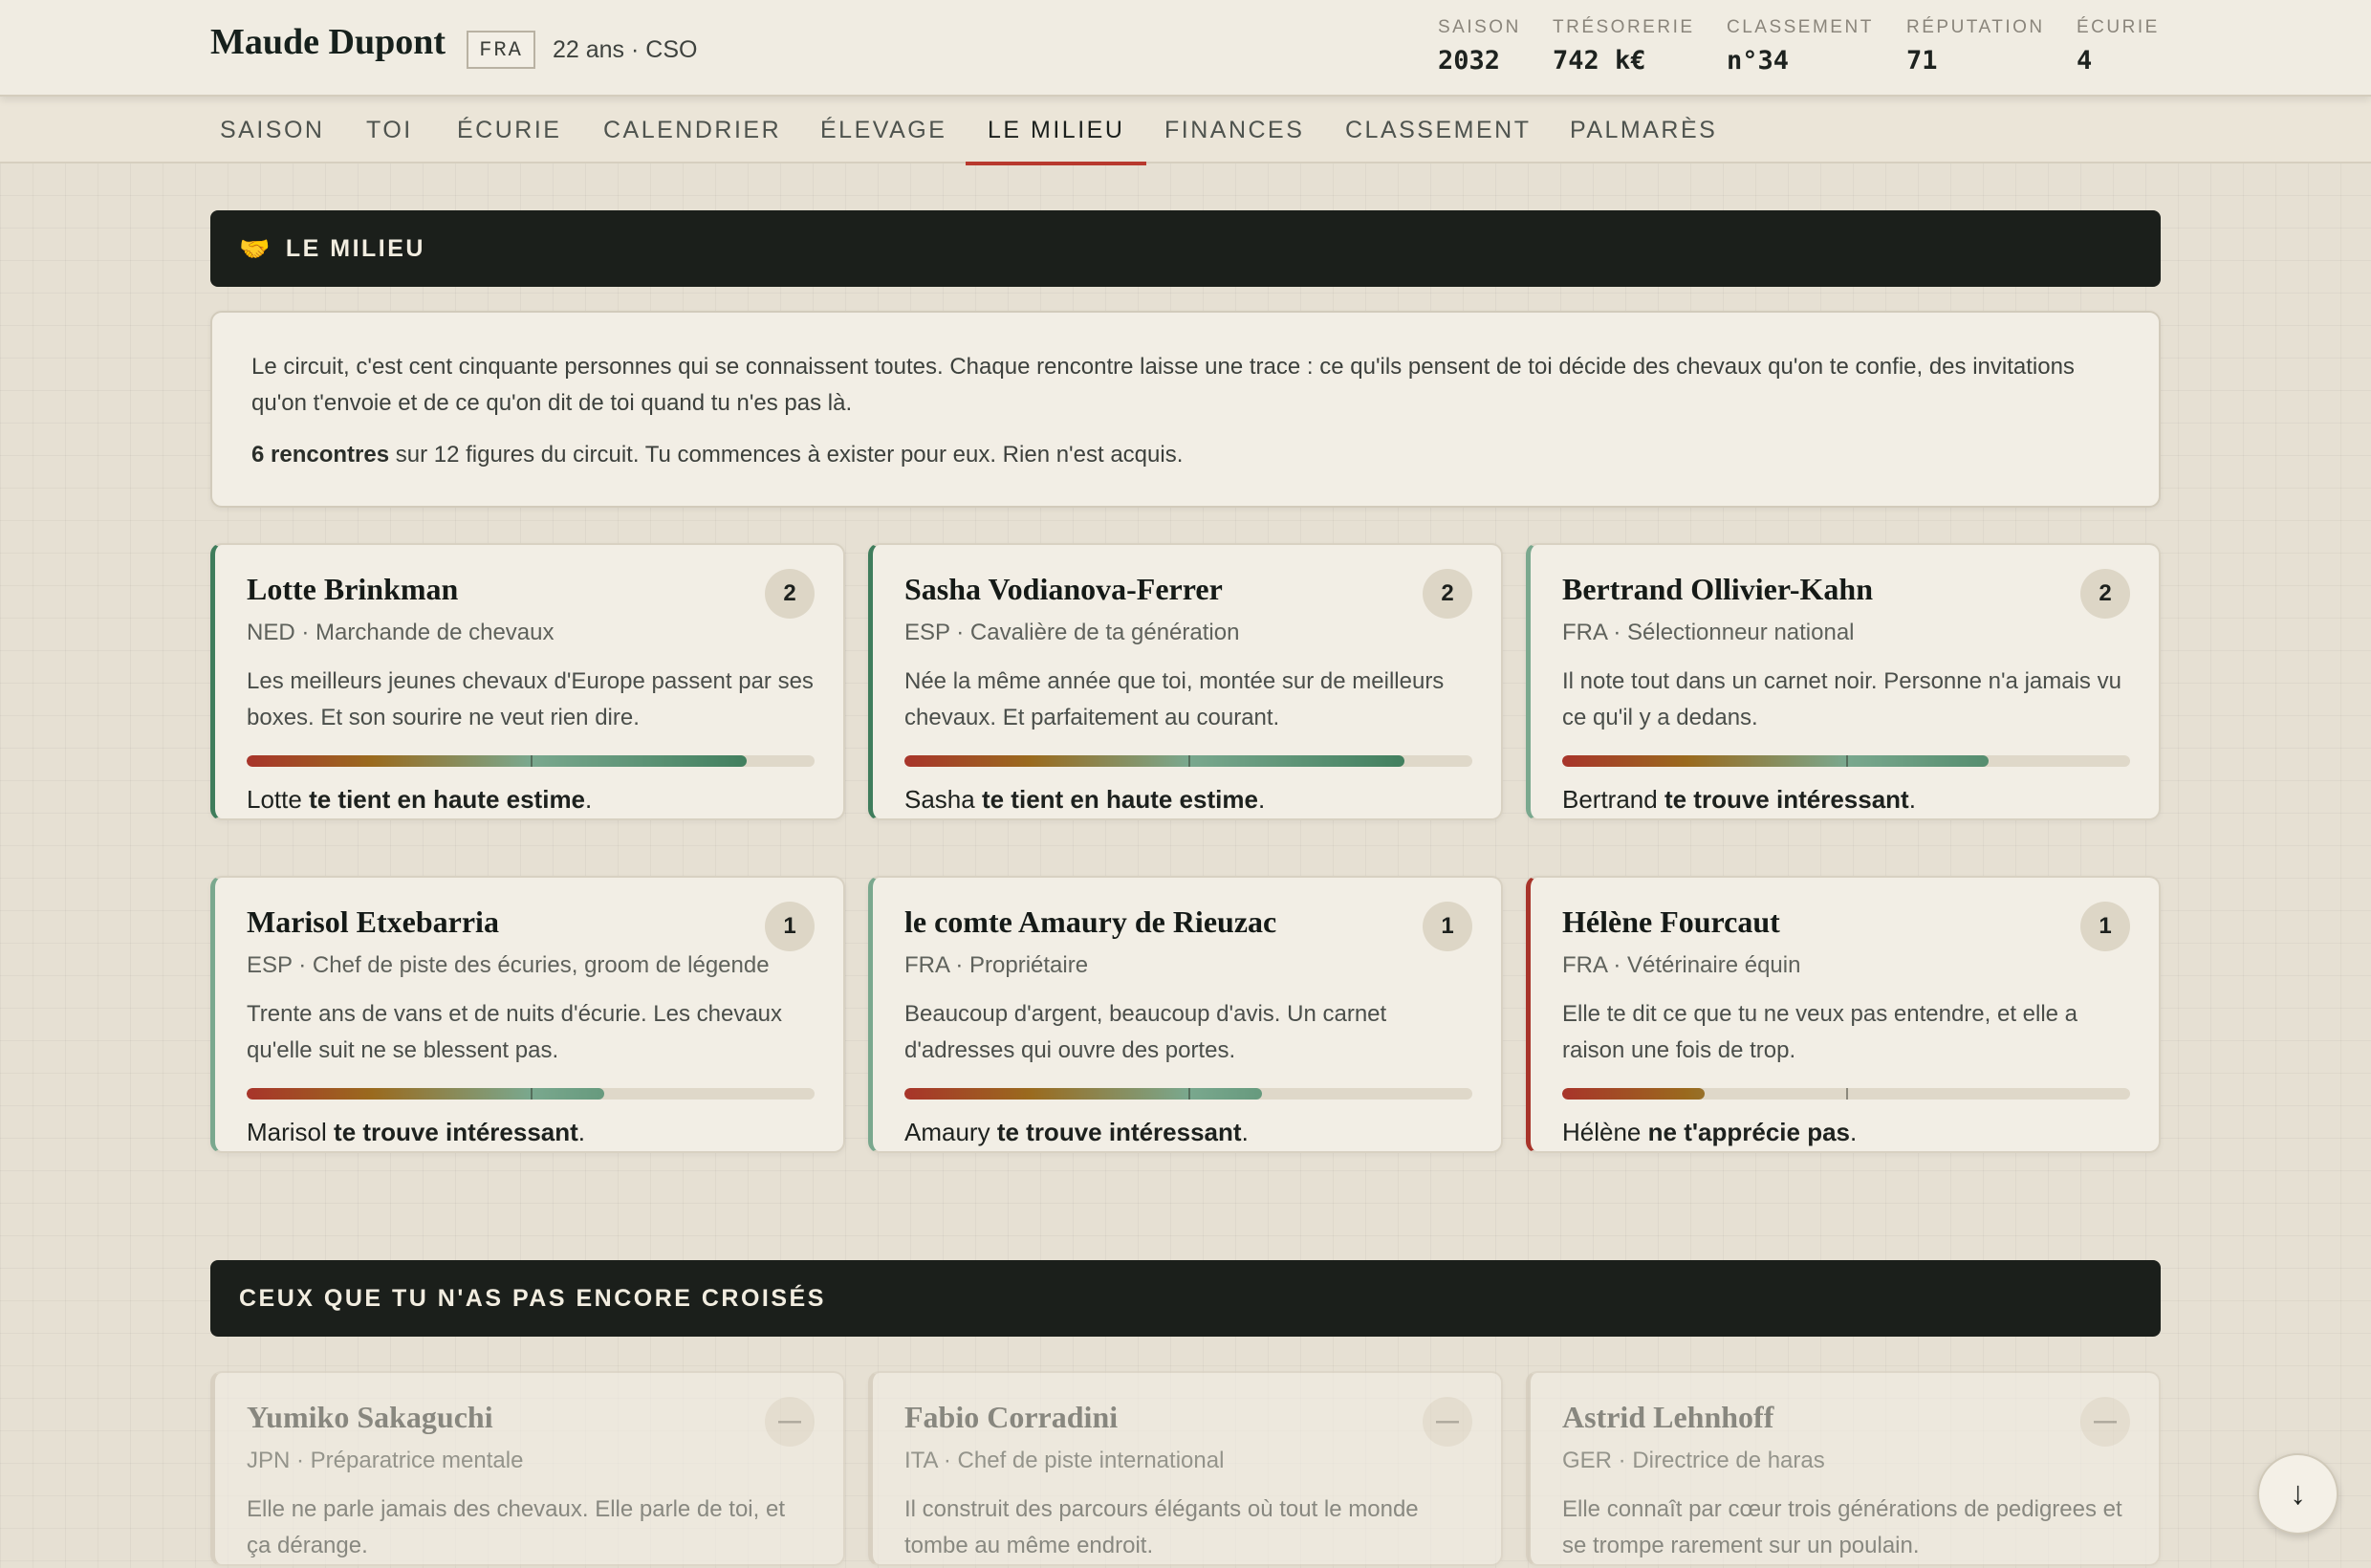 Image resolution: width=2371 pixels, height=1568 pixels. I want to click on verdict-name: Marisol, so click(287, 1132).